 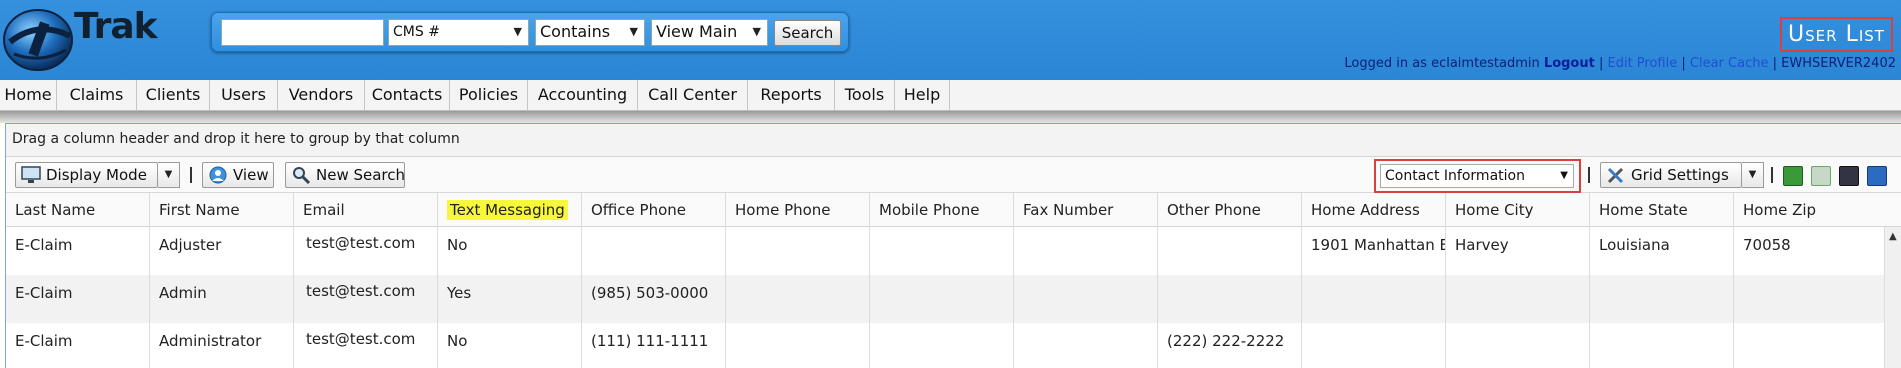 I want to click on cell-first-name: Admin, so click(x=222, y=299).